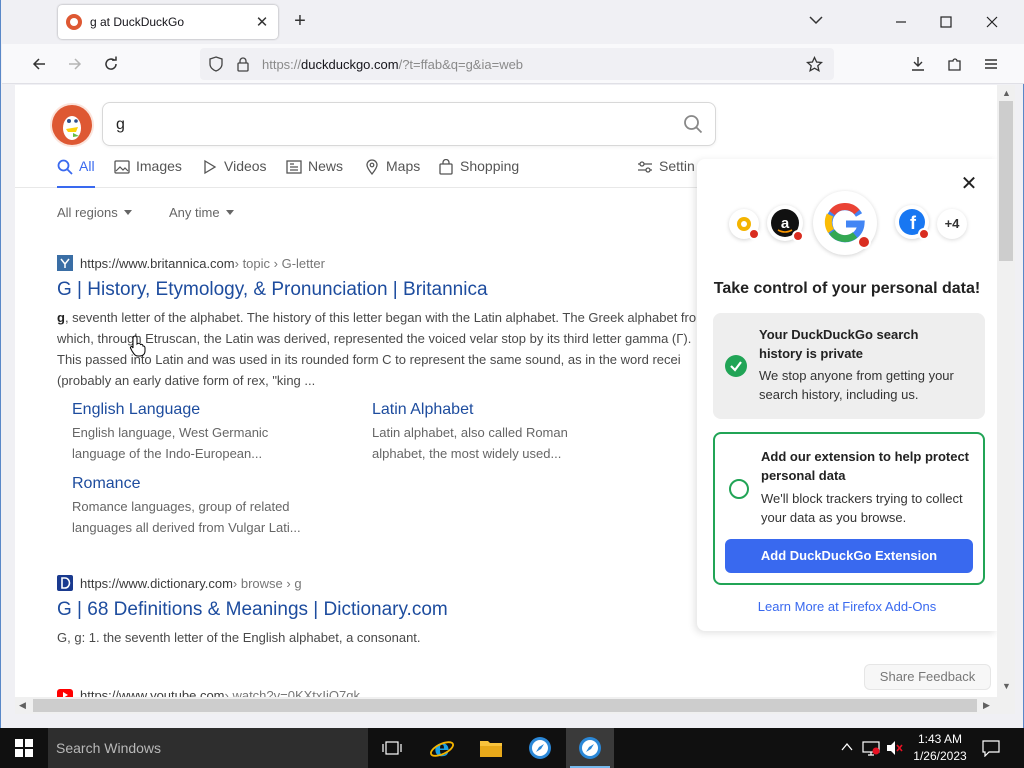  I want to click on tab-videos-label: Videos, so click(245, 166).